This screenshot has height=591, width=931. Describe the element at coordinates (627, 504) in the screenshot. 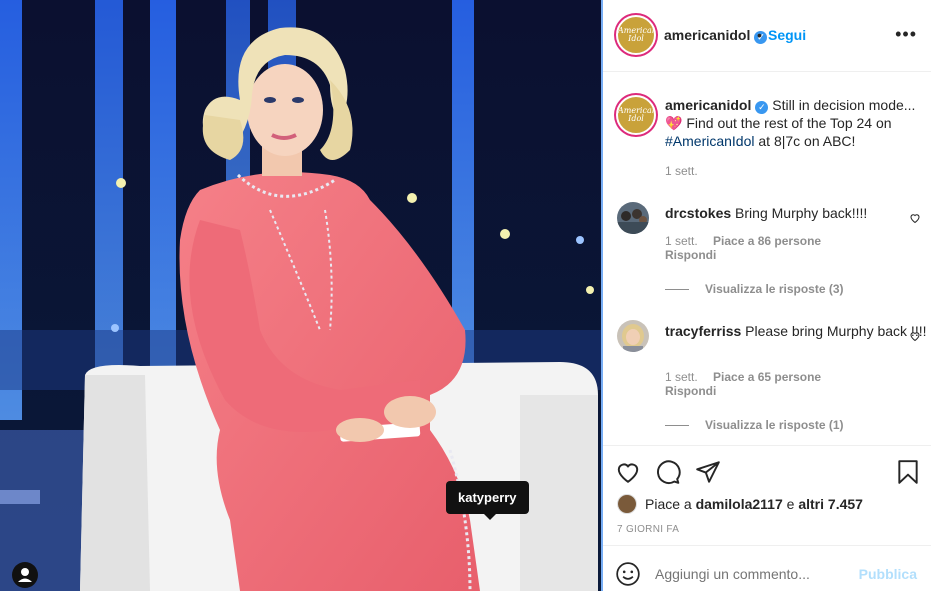

I see `liker-avatar` at that location.